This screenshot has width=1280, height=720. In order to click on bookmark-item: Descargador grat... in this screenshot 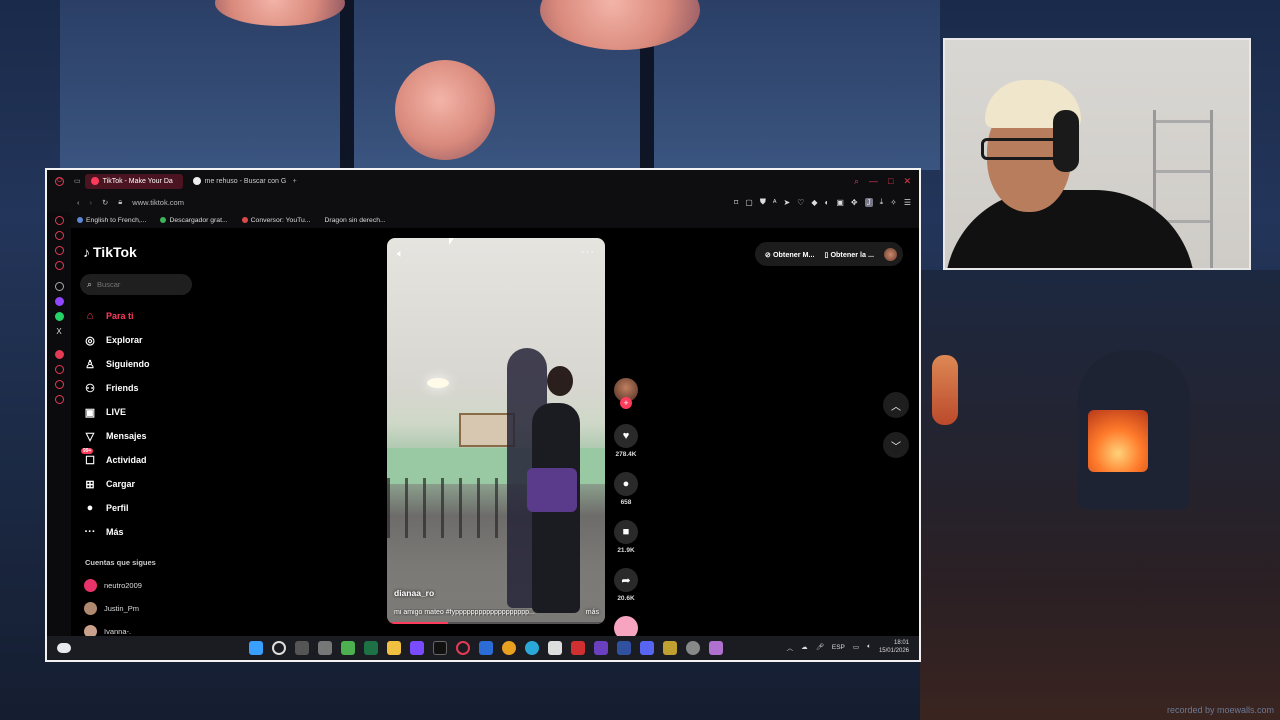, I will do `click(194, 220)`.